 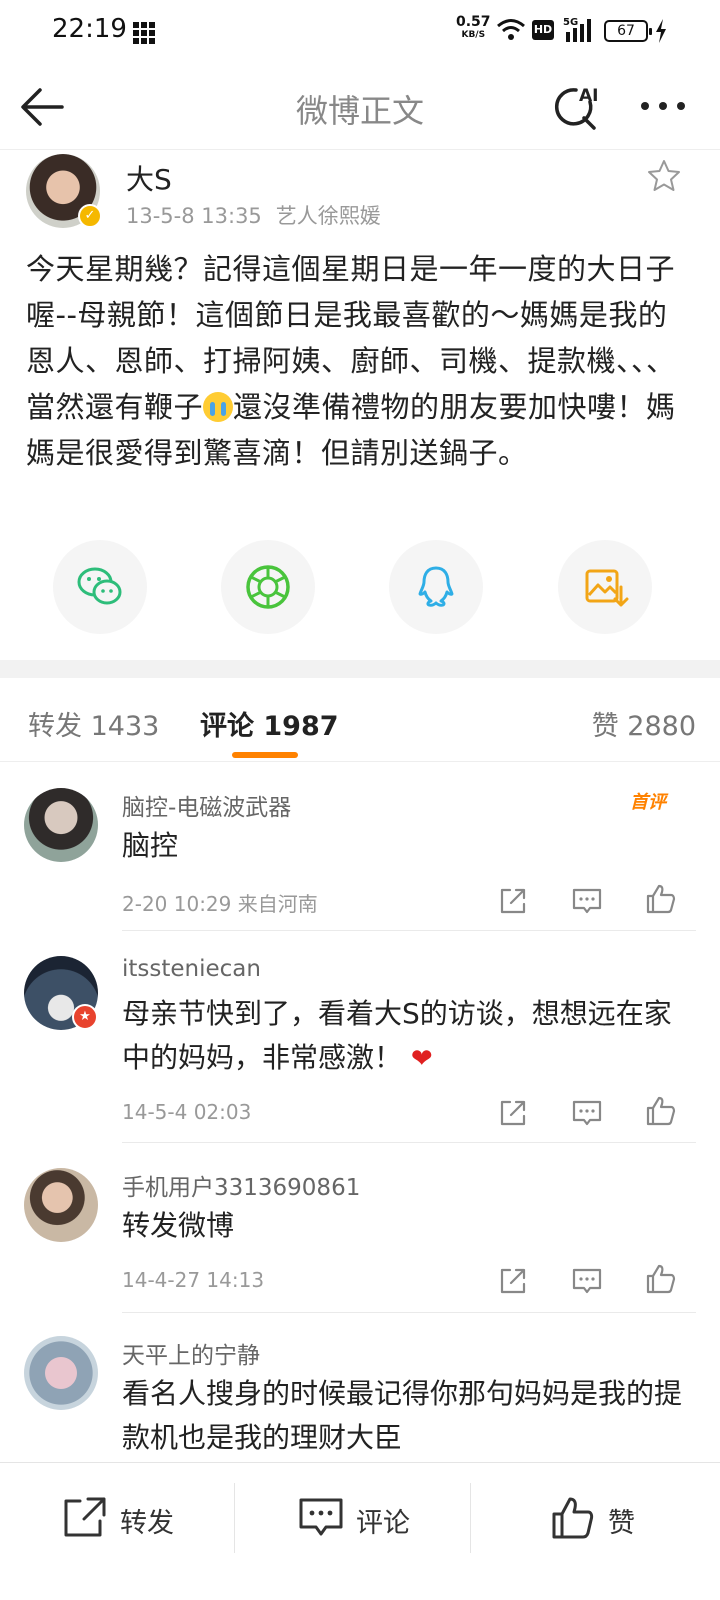 I want to click on comment-text: 脑控, so click(x=150, y=845).